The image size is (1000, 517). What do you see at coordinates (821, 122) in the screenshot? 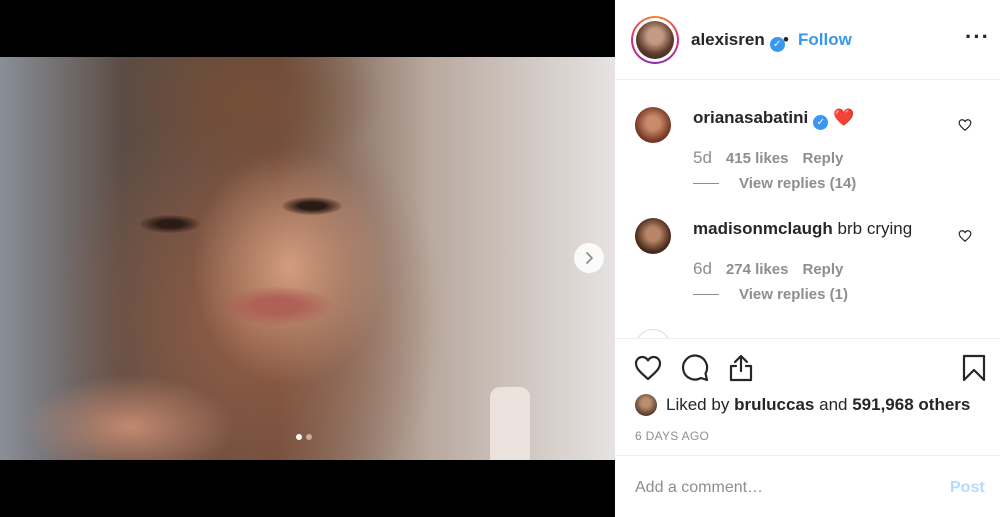
I see `verified-badge-icon: ✓` at bounding box center [821, 122].